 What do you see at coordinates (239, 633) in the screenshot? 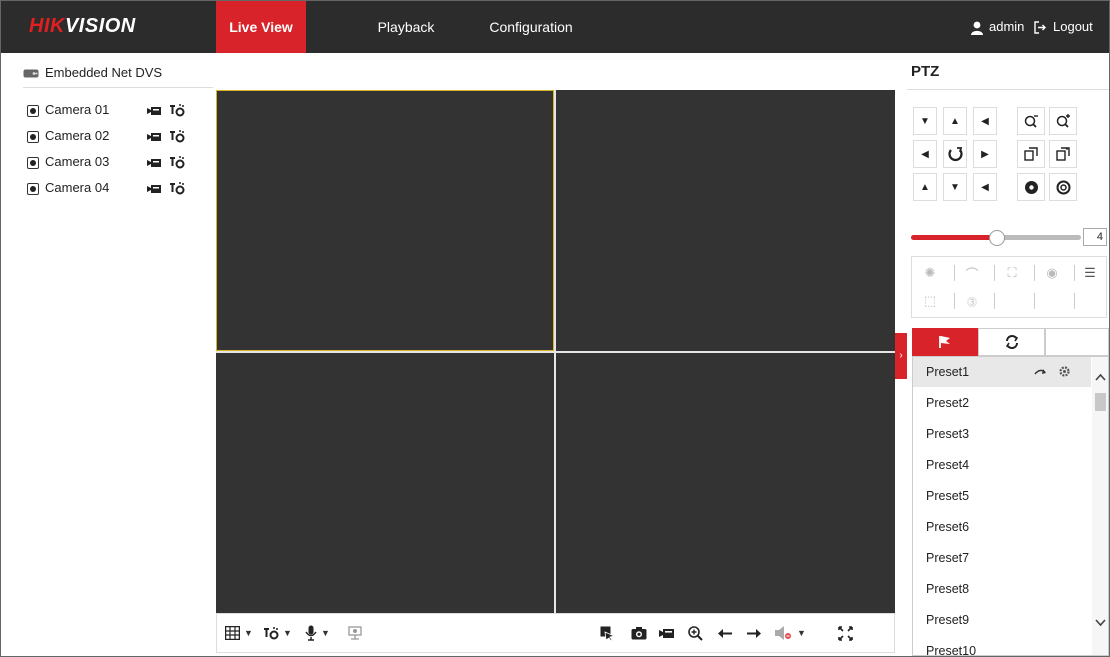
I see `window-split-button: ▼` at bounding box center [239, 633].